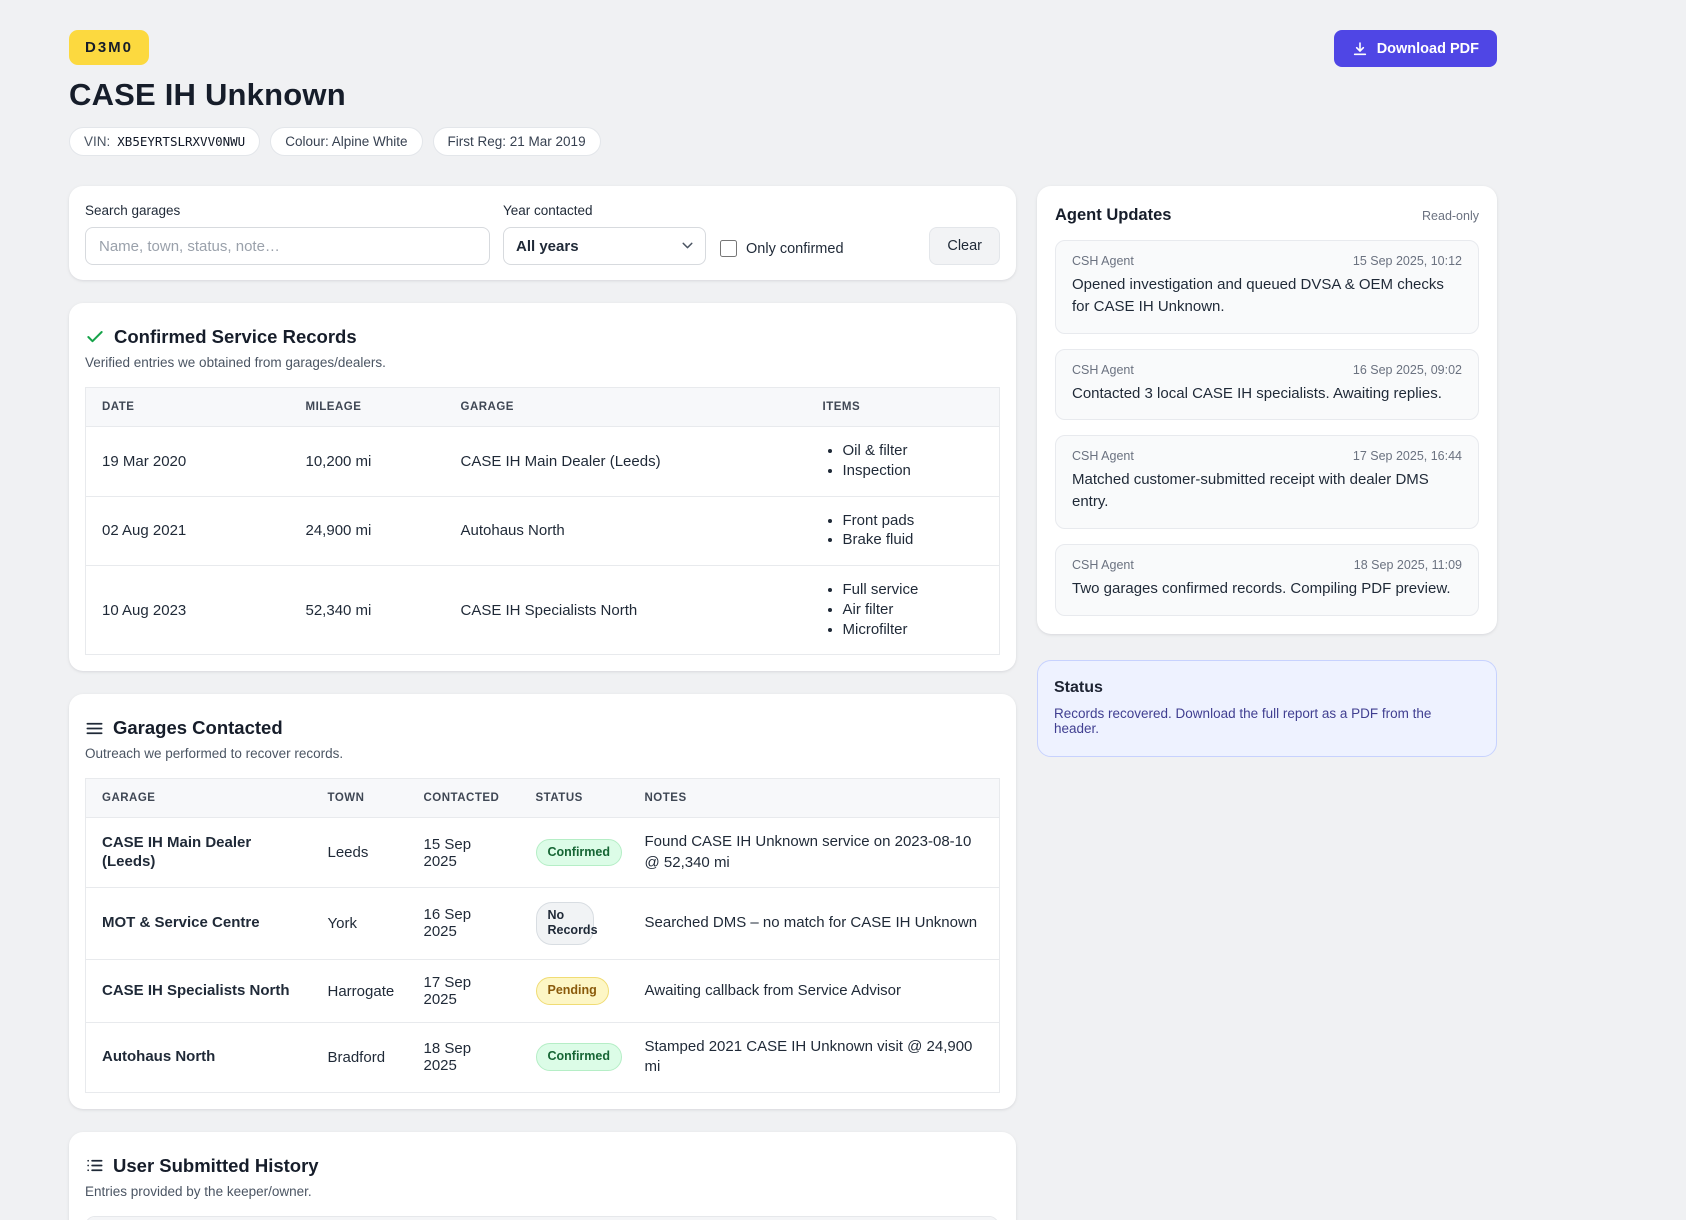 The width and height of the screenshot is (1686, 1220). Describe the element at coordinates (359, 923) in the screenshot. I see `garage-town: York` at that location.